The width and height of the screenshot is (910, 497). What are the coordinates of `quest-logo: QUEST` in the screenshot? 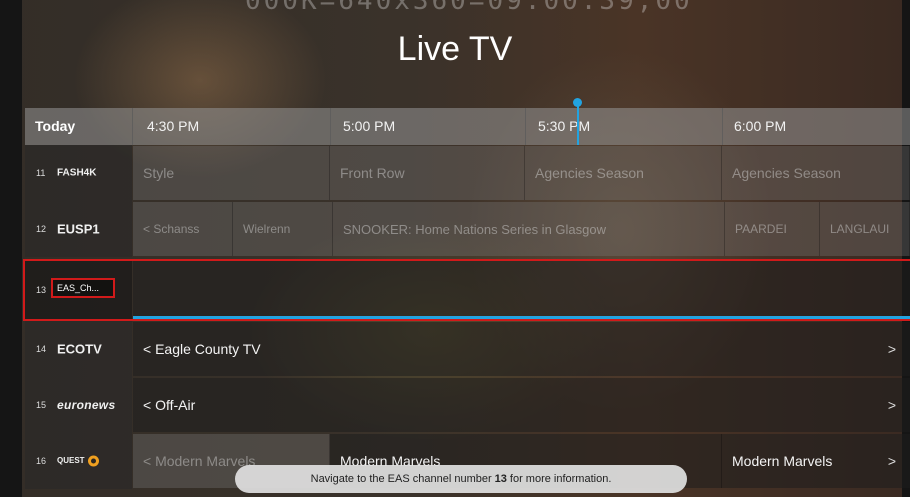 It's located at (78, 461).